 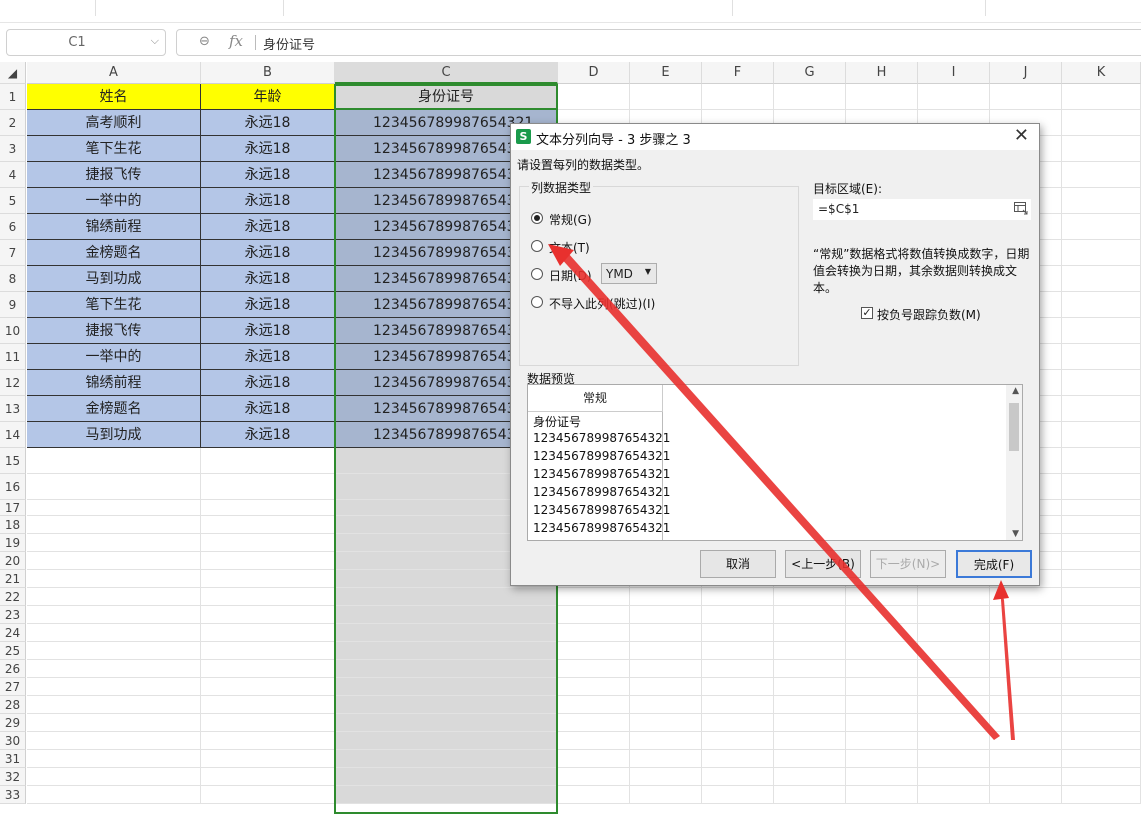 What do you see at coordinates (1014, 427) in the screenshot?
I see `scroll-thumb` at bounding box center [1014, 427].